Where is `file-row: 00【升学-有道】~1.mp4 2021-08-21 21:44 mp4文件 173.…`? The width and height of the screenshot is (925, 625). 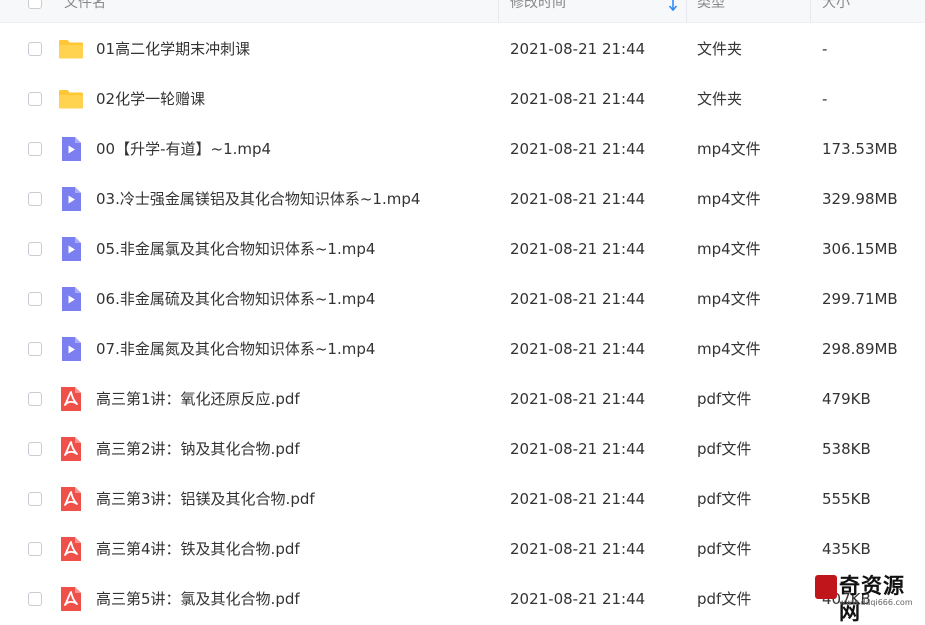
file-row: 00【升学-有道】~1.mp4 2021-08-21 21:44 mp4文件 173.… is located at coordinates (462, 149).